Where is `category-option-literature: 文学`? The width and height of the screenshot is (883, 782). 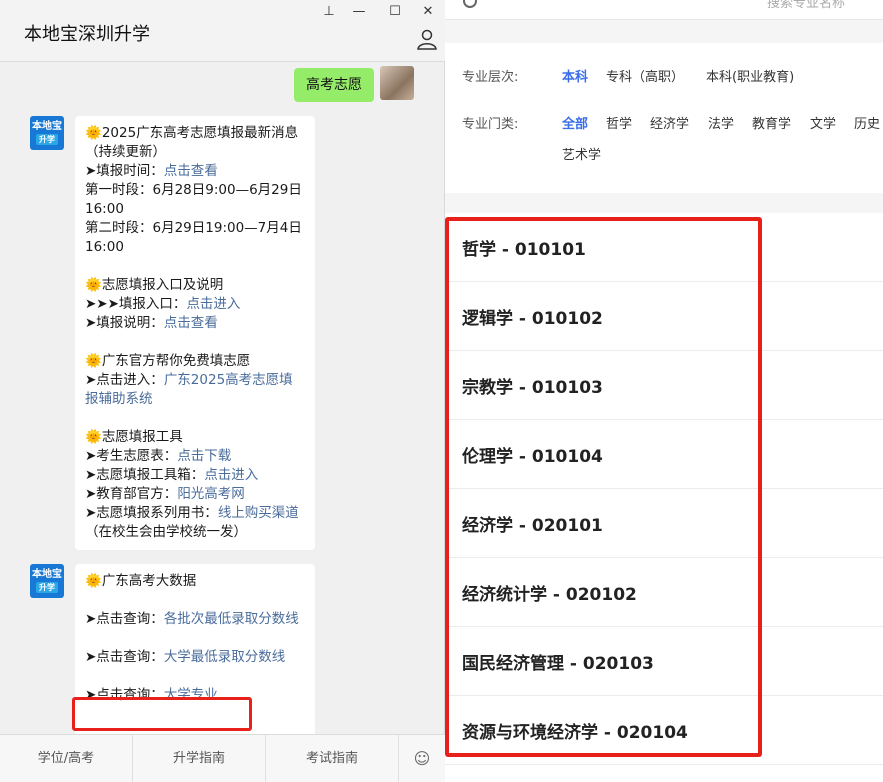
category-option-literature: 文学 is located at coordinates (823, 122).